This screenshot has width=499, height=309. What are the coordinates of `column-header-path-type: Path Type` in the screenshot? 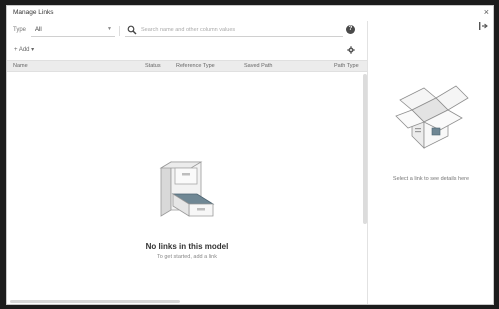 It's located at (346, 66).